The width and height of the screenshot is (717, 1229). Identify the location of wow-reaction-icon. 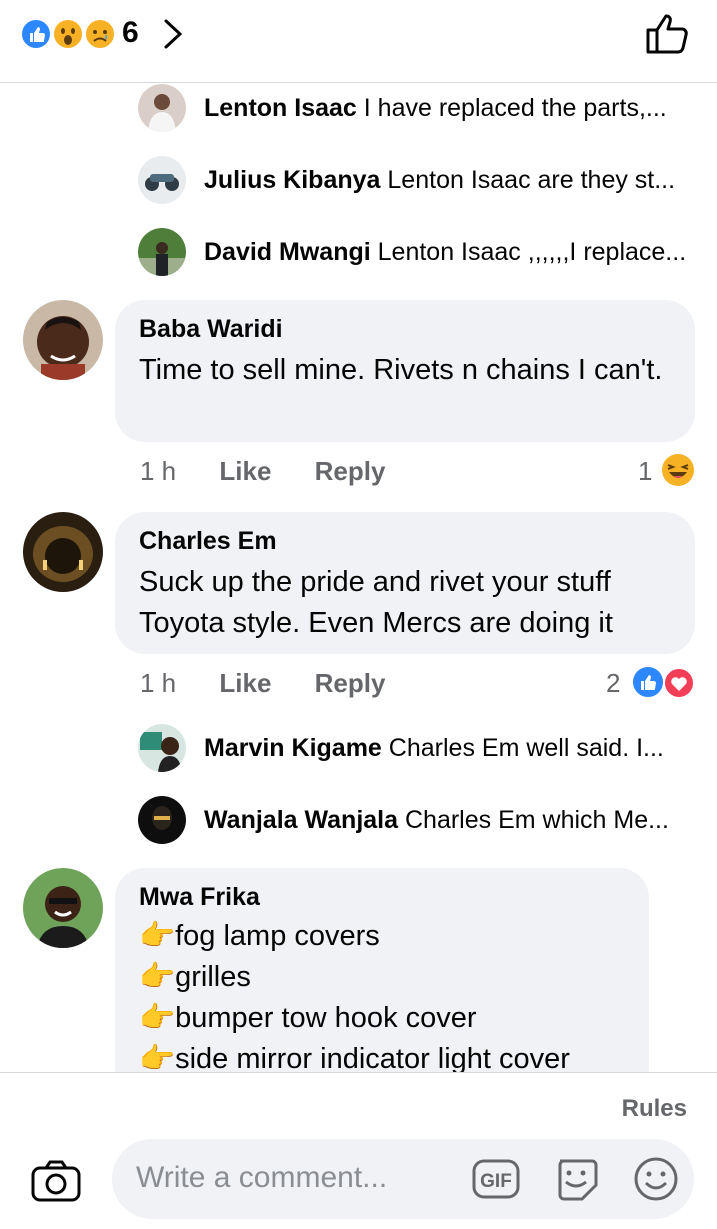
(68, 34).